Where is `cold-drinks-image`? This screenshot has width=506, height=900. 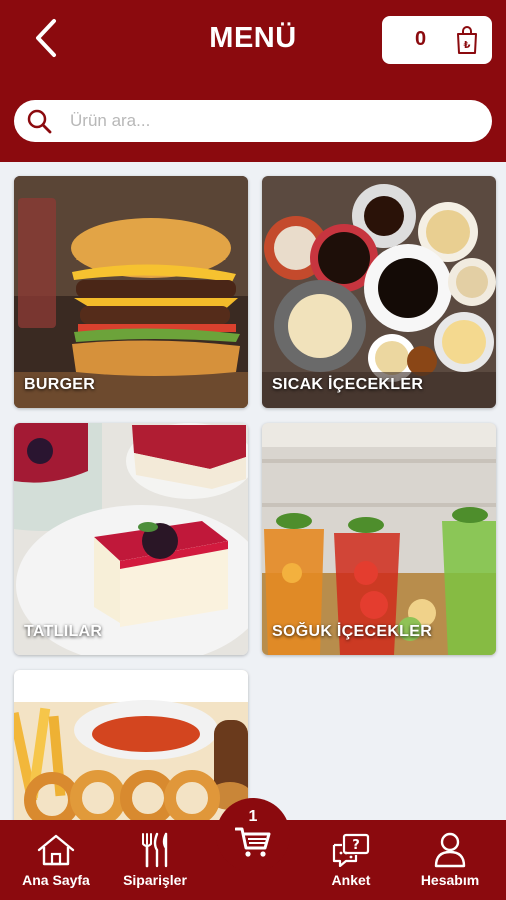 cold-drinks-image is located at coordinates (379, 539).